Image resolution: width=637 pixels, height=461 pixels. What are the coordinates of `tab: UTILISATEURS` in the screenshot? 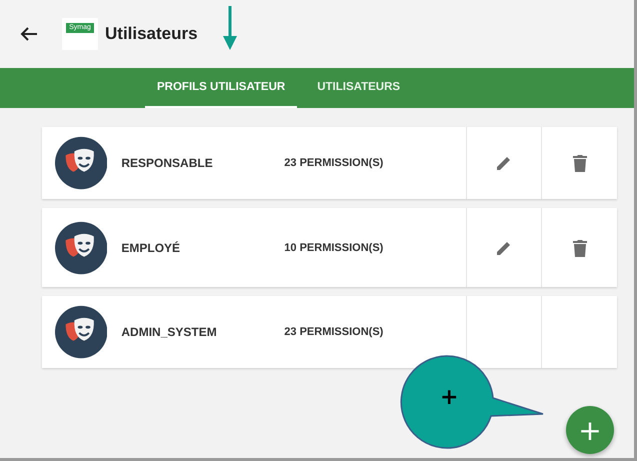 It's located at (358, 88).